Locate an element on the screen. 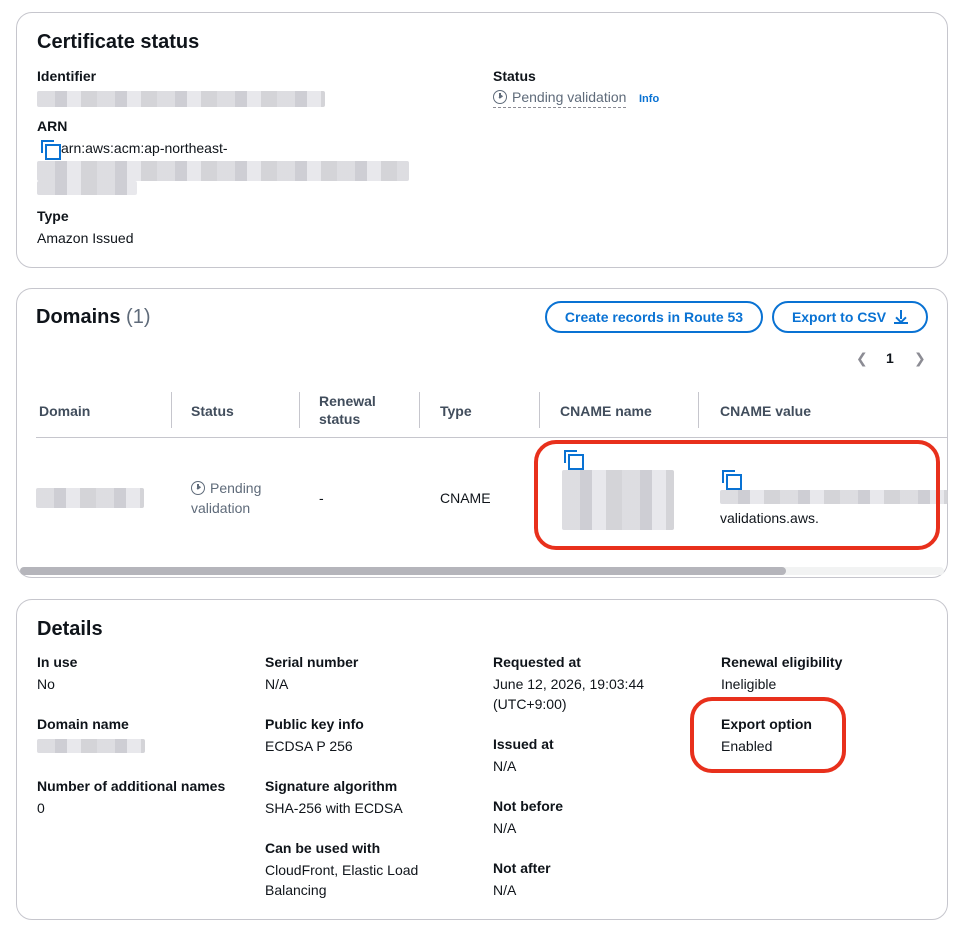  issued-at-value: N/A is located at coordinates (505, 766).